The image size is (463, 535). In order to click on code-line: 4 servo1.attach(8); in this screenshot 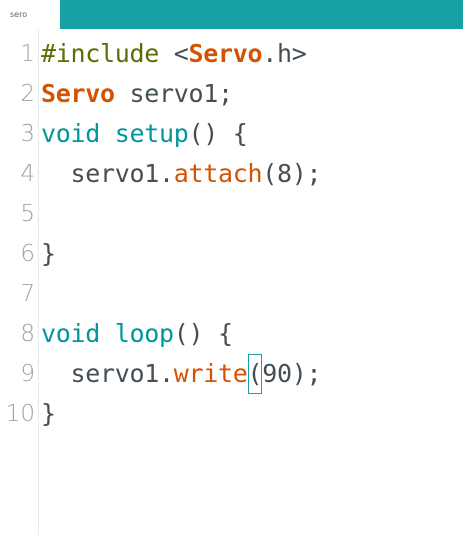, I will do `click(231, 174)`.